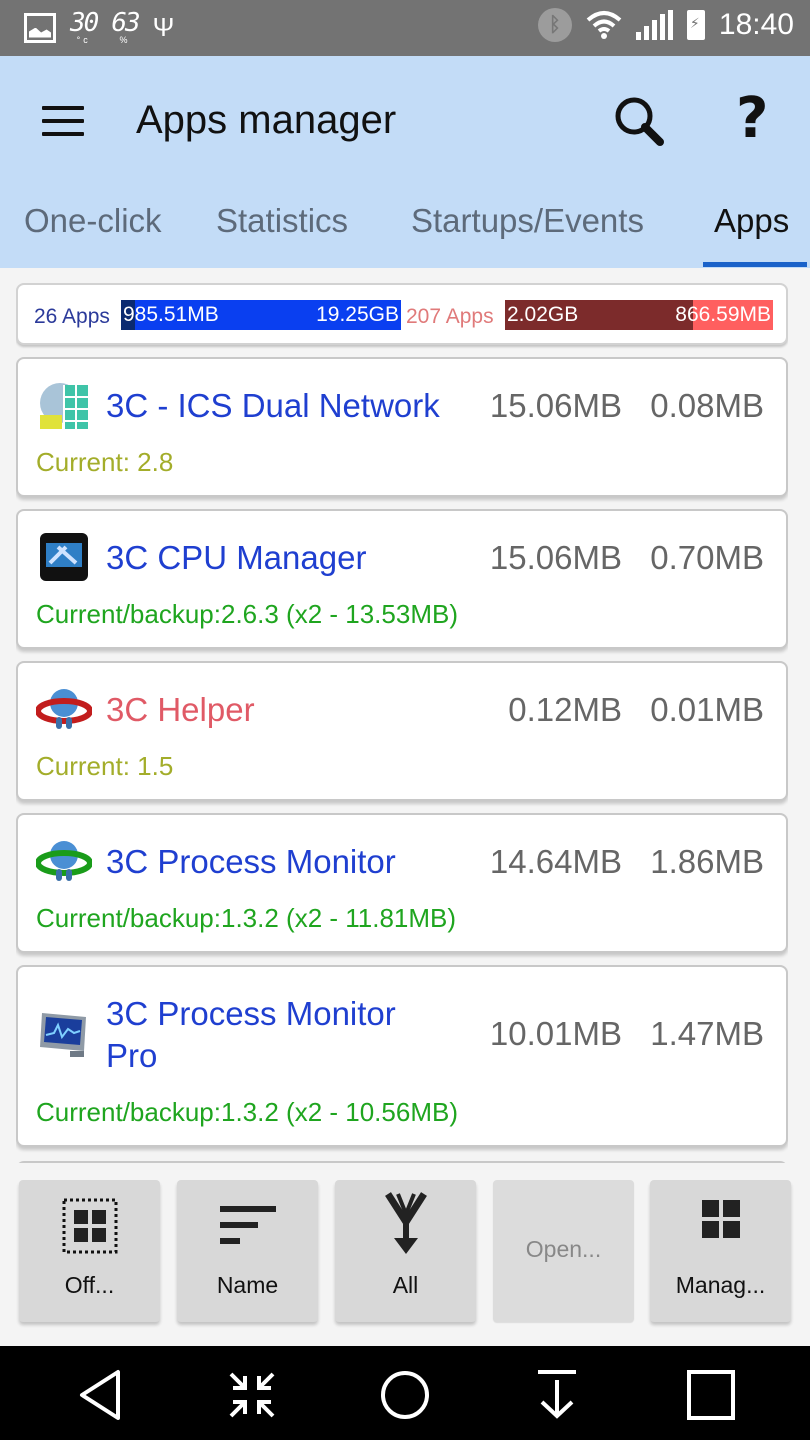  I want to click on app-size: 10.01MB, so click(555, 1033).